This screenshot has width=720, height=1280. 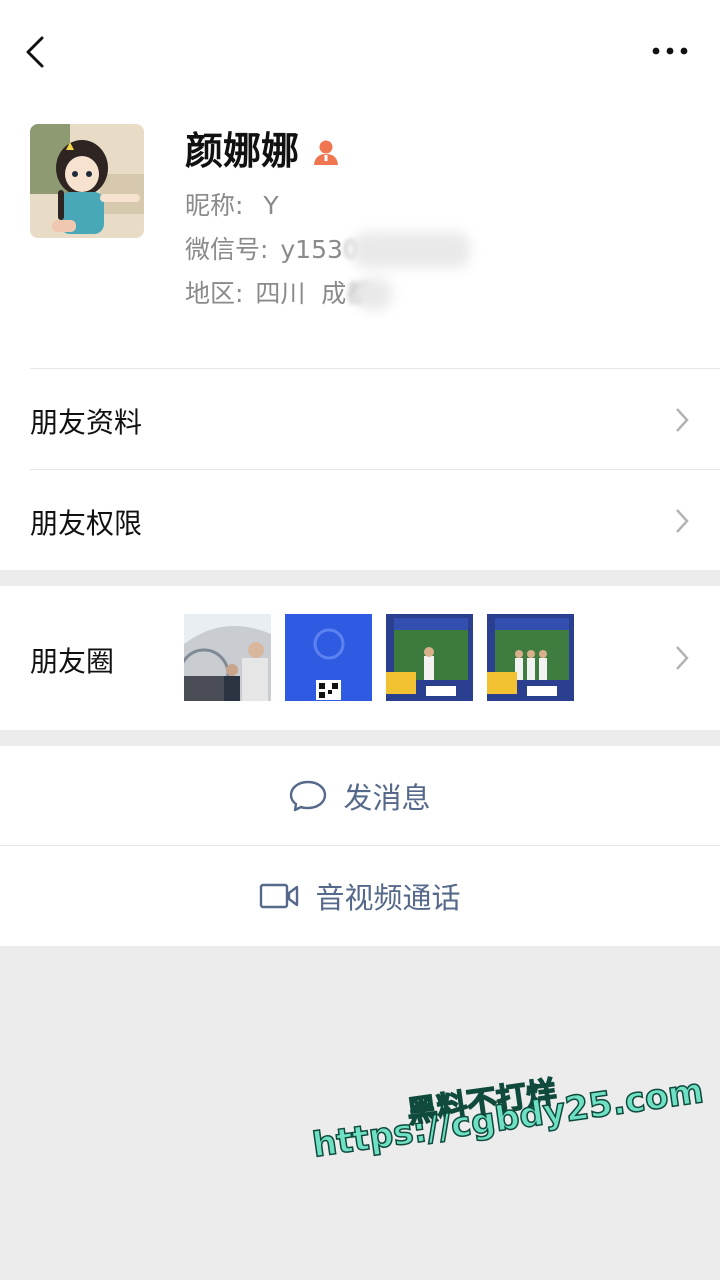 I want to click on wechat-id-label: 微信号:, so click(x=227, y=249).